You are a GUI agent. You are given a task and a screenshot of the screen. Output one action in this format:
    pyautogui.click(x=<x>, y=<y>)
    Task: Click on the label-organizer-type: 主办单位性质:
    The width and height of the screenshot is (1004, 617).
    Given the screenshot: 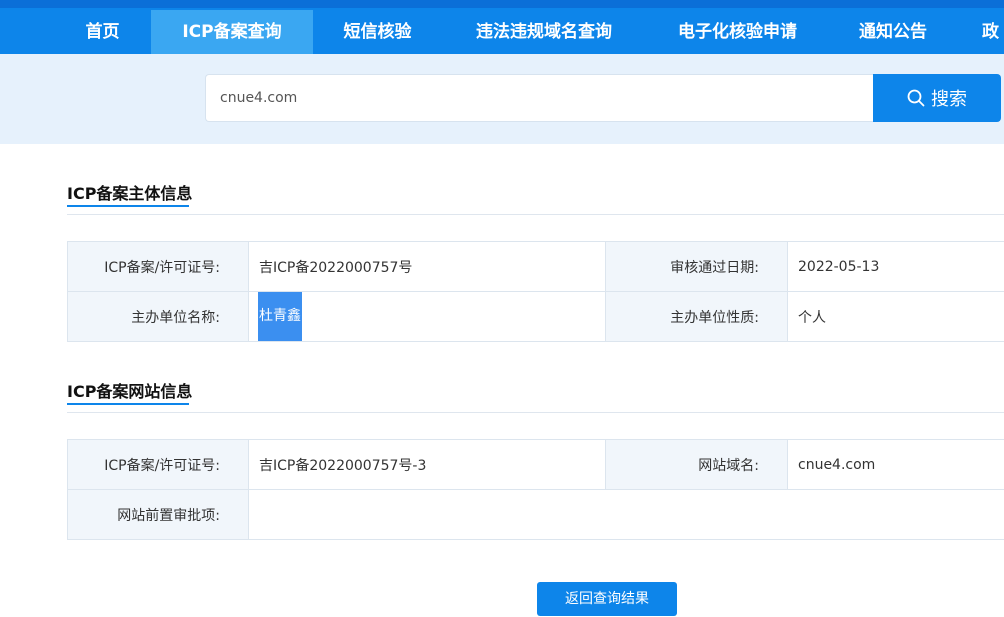 What is the action you would take?
    pyautogui.click(x=696, y=316)
    